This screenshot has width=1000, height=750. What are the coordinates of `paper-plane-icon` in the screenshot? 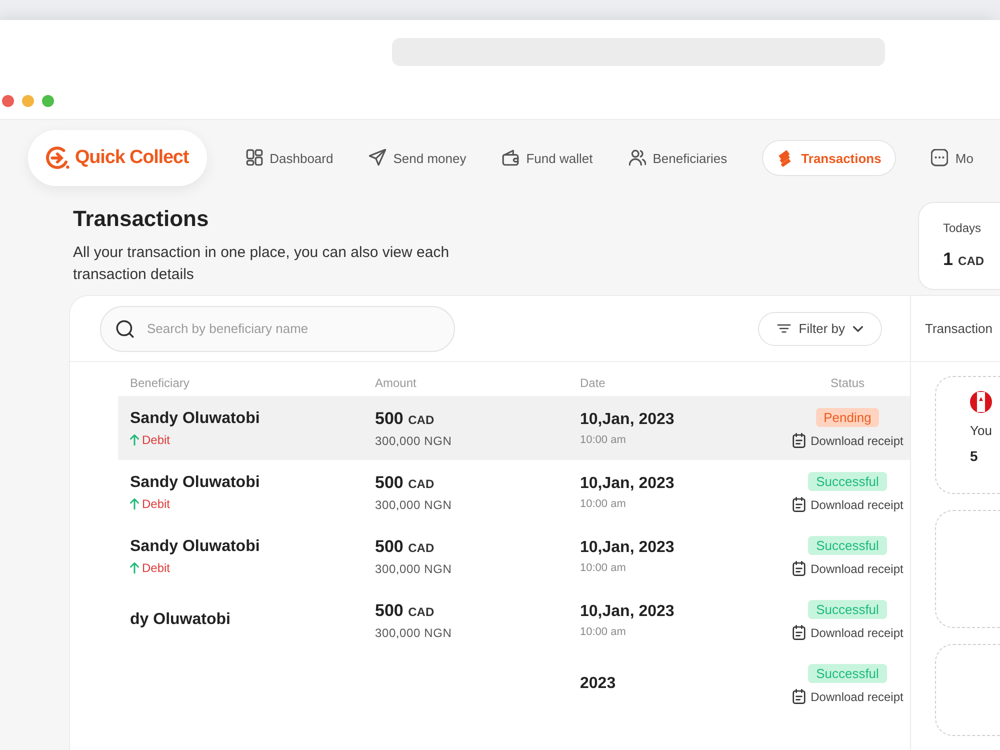 It's located at (377, 158).